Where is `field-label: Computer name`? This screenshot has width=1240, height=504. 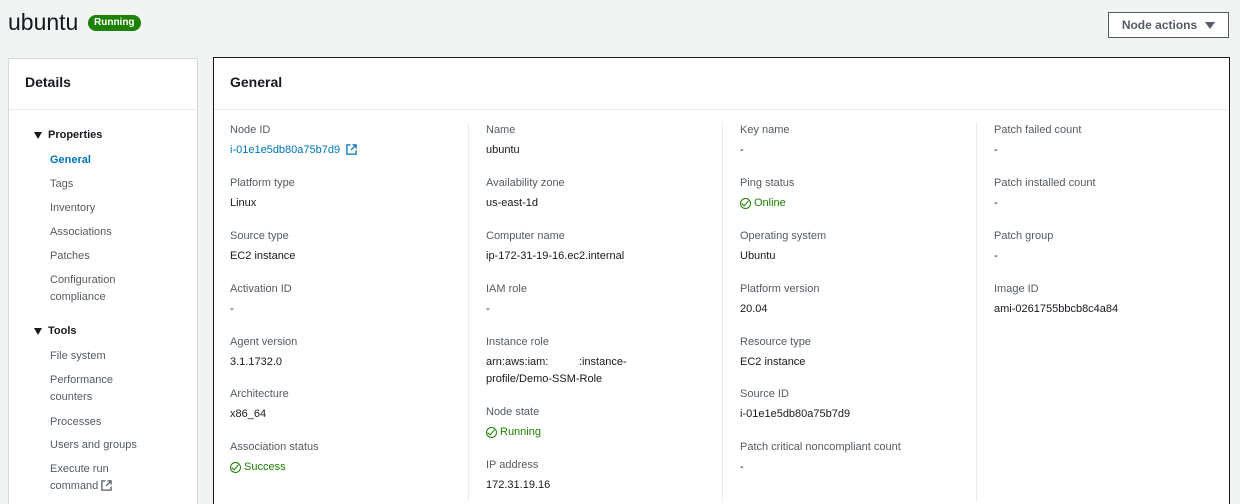 field-label: Computer name is located at coordinates (525, 236).